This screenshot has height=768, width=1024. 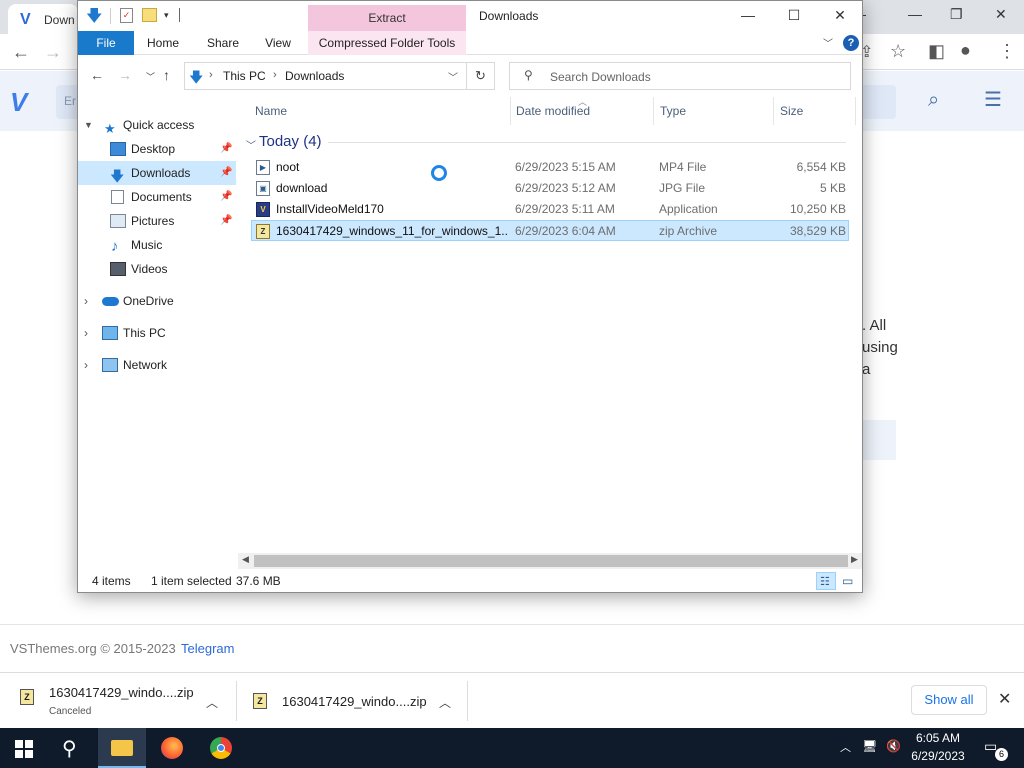 What do you see at coordinates (118, 701) in the screenshot?
I see `download-item: Z 1630417429_windo....zip Canceled ︿` at bounding box center [118, 701].